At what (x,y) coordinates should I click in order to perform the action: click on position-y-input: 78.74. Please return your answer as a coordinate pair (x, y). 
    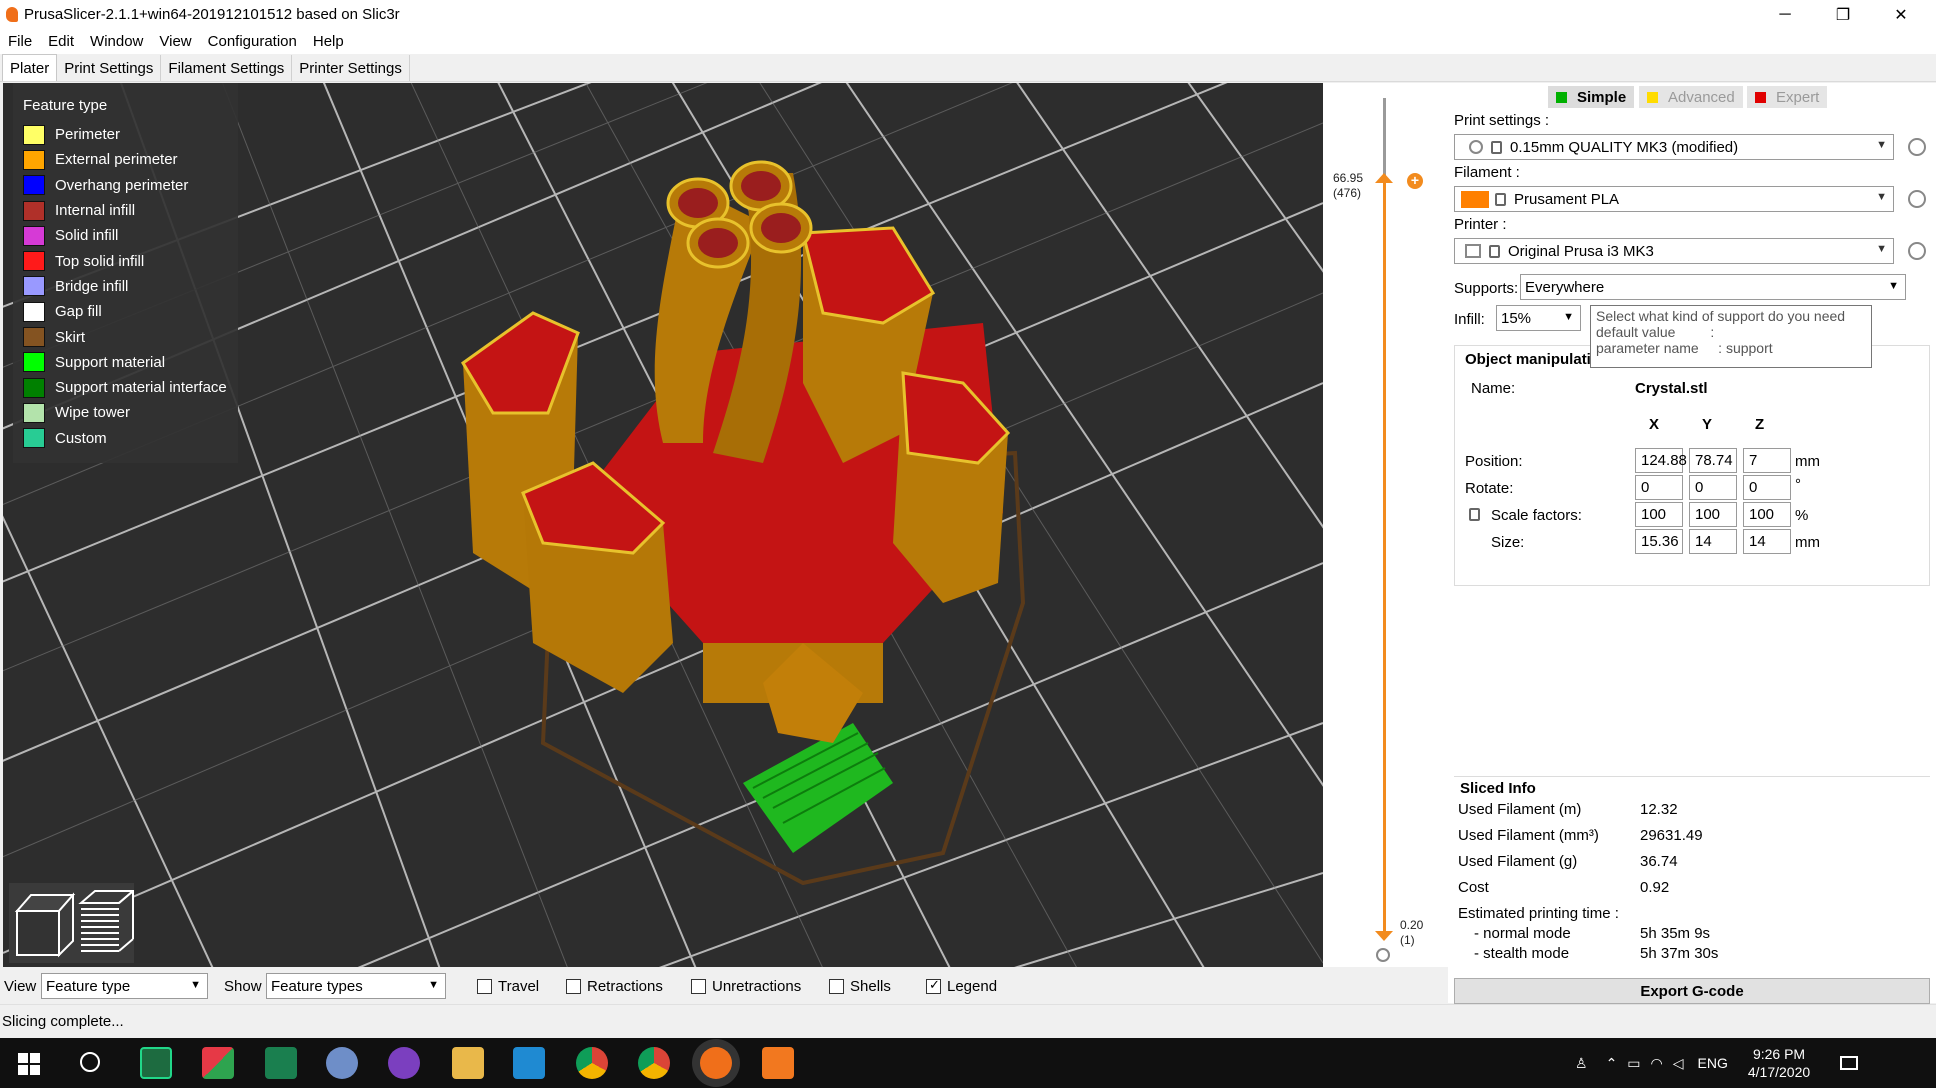
    Looking at the image, I should click on (1713, 460).